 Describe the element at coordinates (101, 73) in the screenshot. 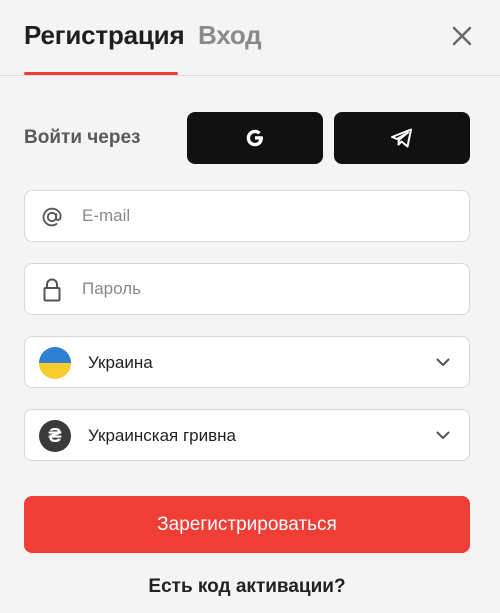

I see `active-tab-indicator` at that location.